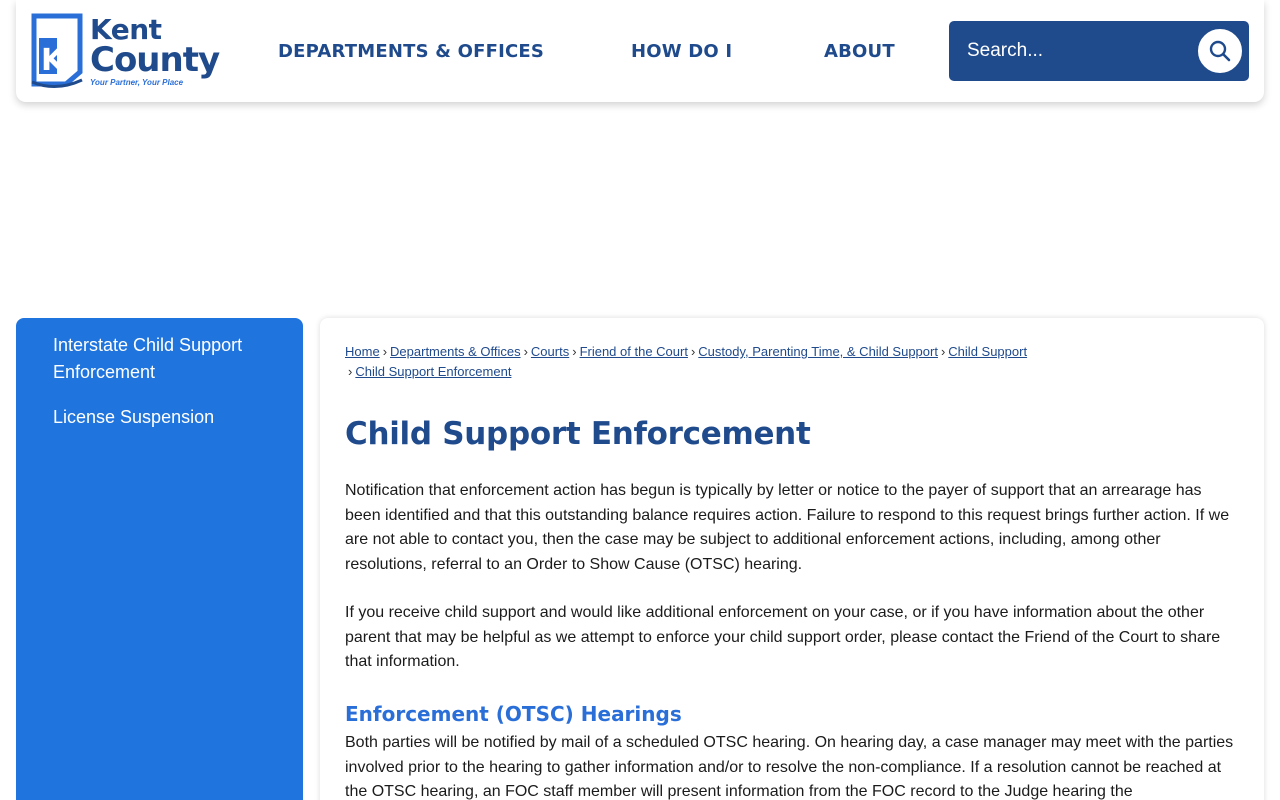  I want to click on nav-about: ABOUT, so click(859, 51).